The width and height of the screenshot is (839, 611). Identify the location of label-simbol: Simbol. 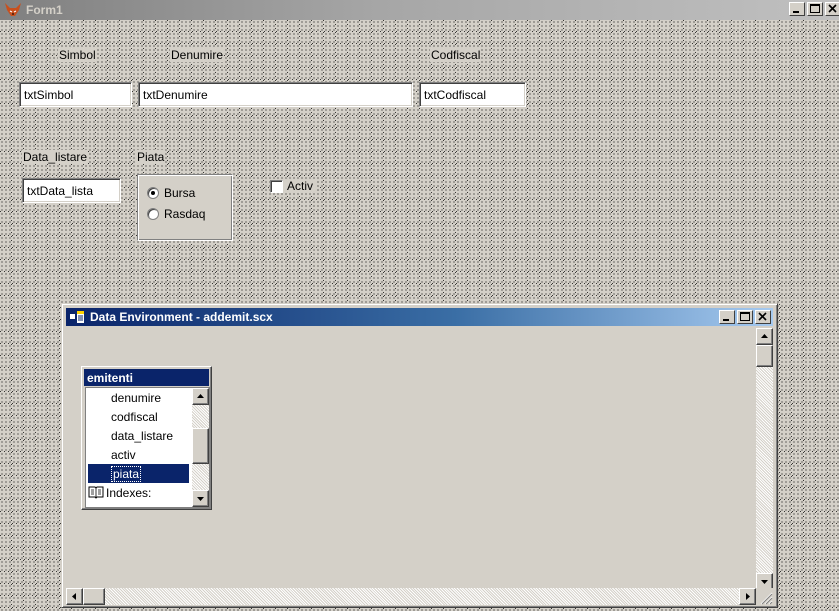
(77, 55).